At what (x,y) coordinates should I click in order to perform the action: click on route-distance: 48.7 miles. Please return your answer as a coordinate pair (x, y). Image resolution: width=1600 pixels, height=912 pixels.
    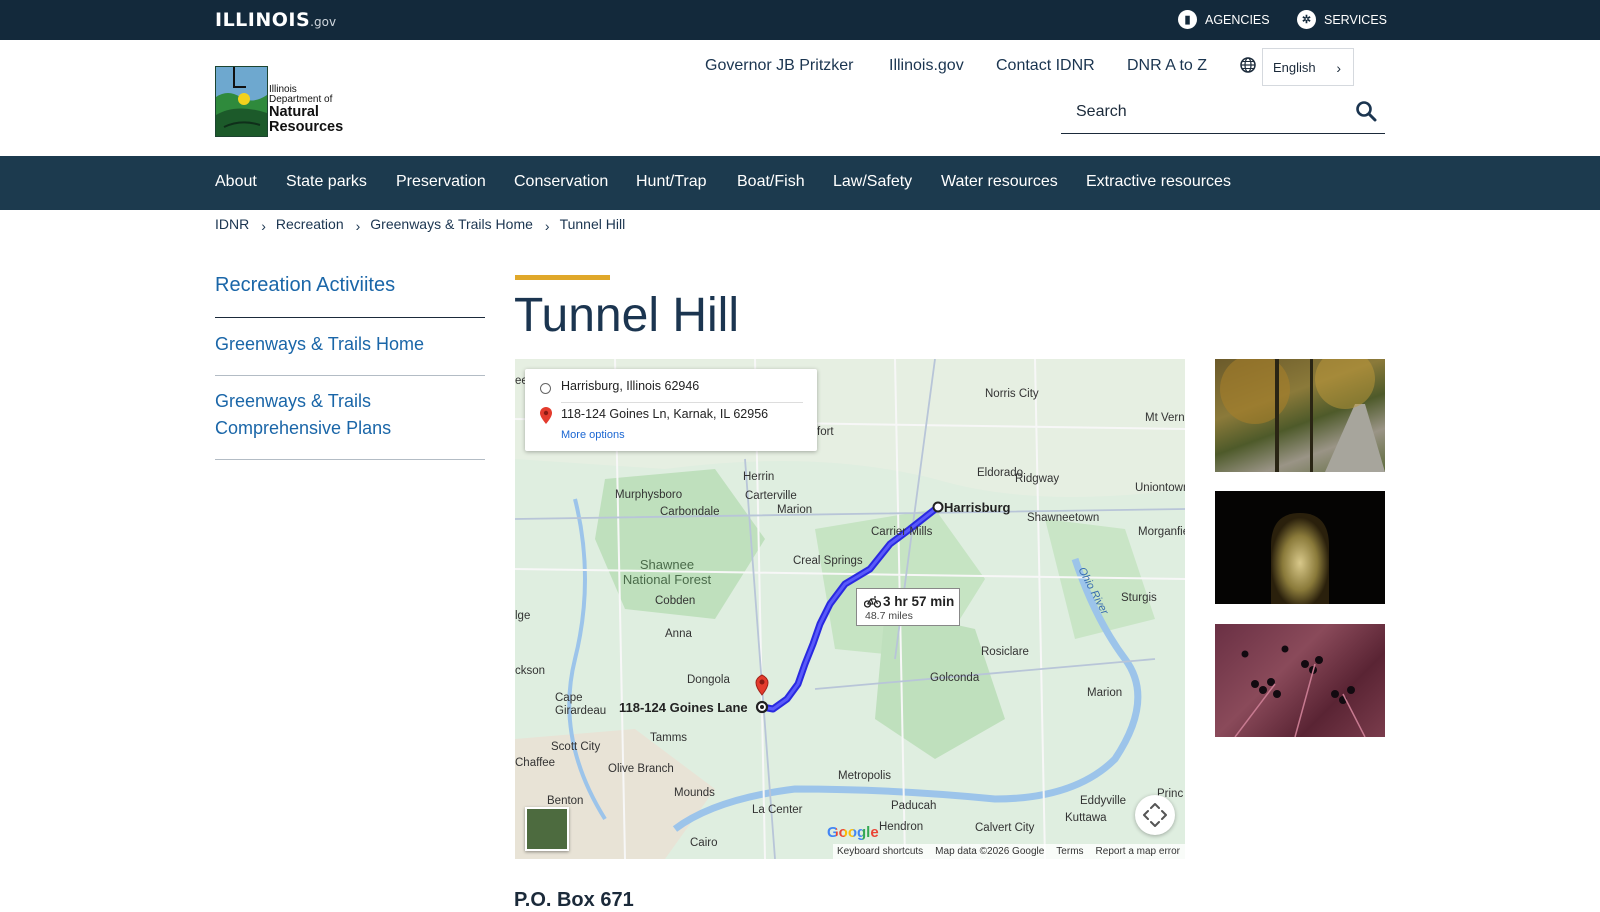
    Looking at the image, I should click on (889, 616).